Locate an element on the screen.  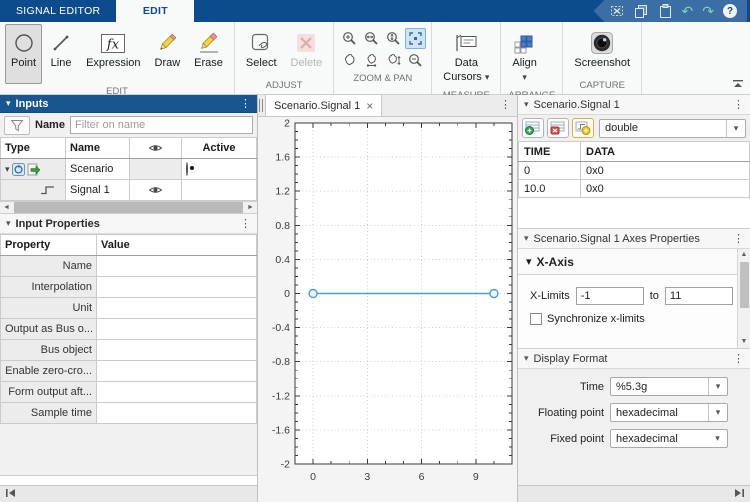
select-button: Select is located at coordinates (261, 49).